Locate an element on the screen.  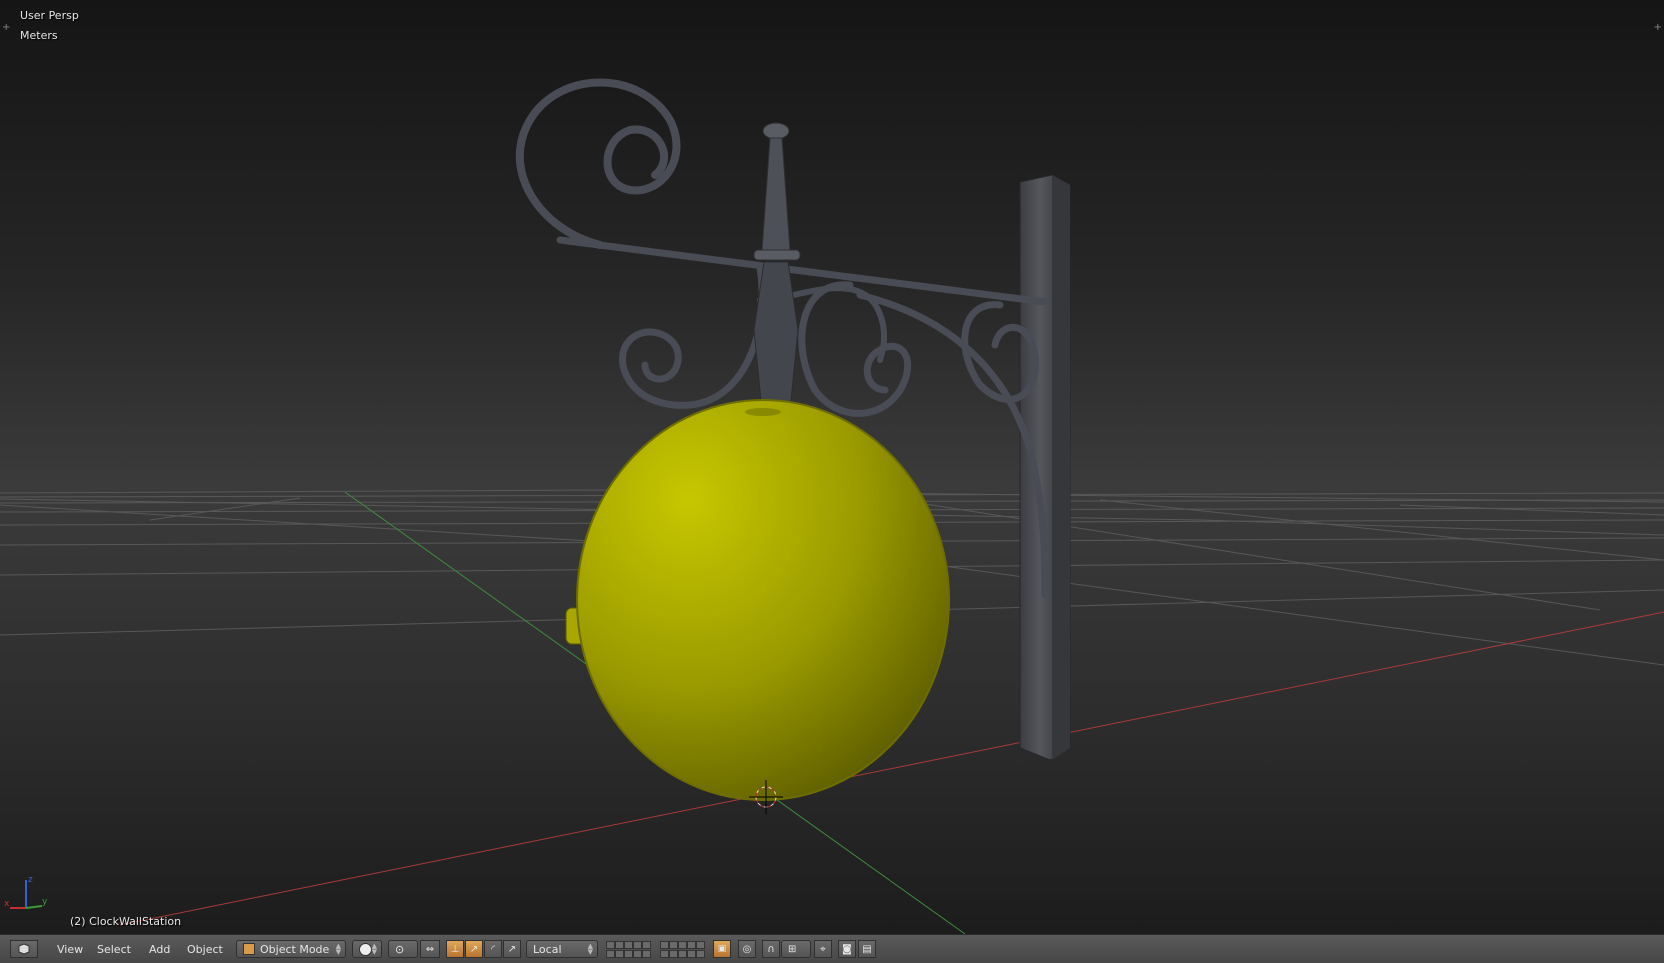
magnet-icon: ∩ is located at coordinates (771, 949).